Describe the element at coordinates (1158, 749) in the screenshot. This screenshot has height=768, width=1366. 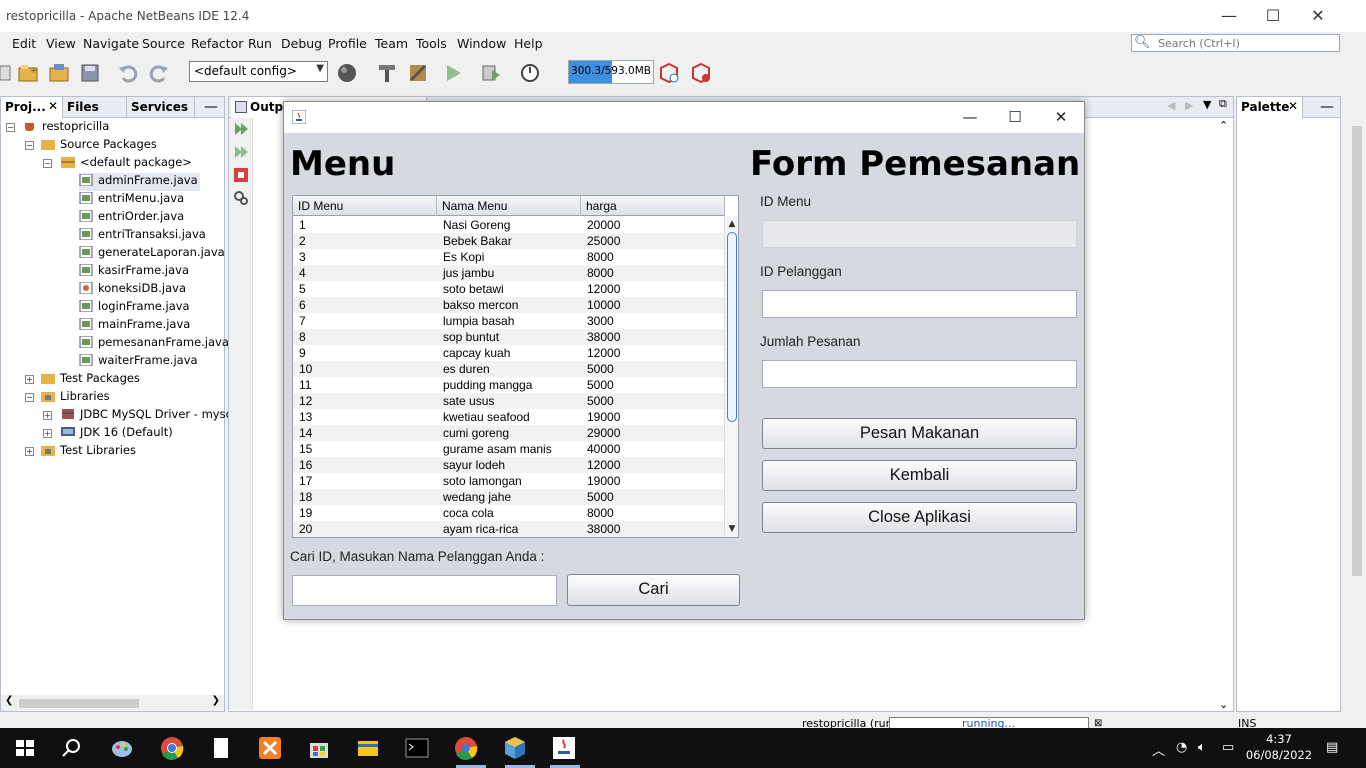
I see `chevron-up-icon: ︿` at that location.